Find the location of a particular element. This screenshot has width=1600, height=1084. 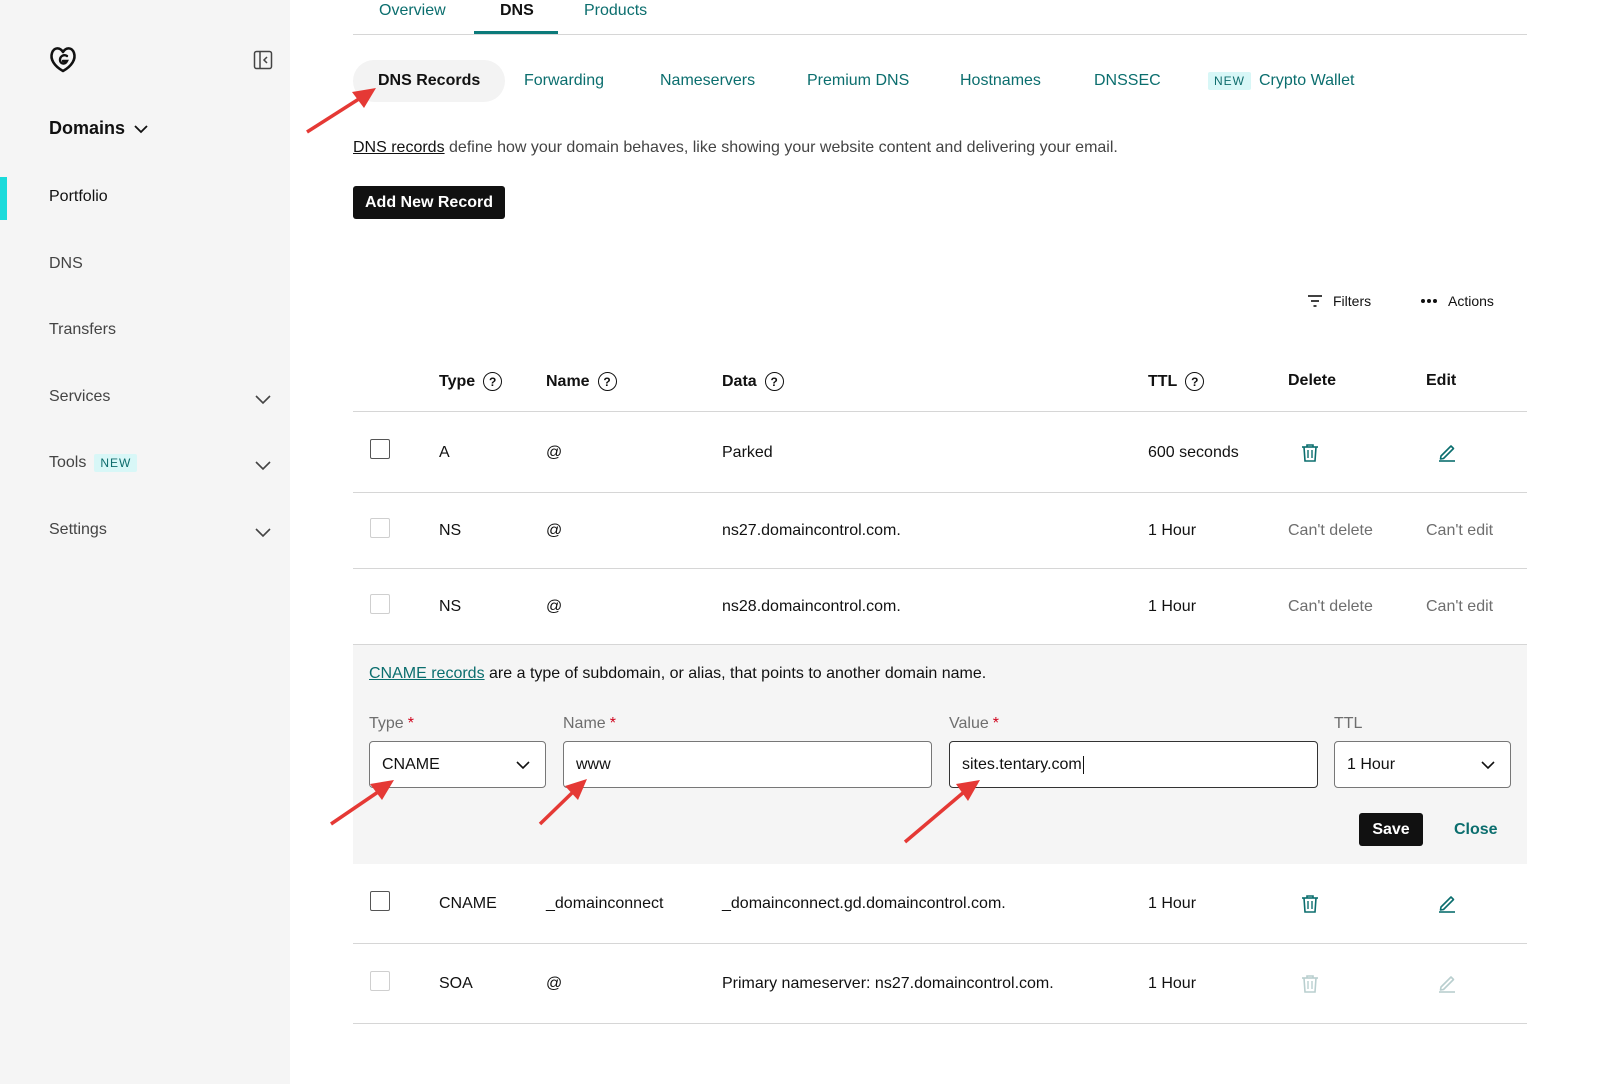

tab-dns-records: DNS Records is located at coordinates (429, 81).